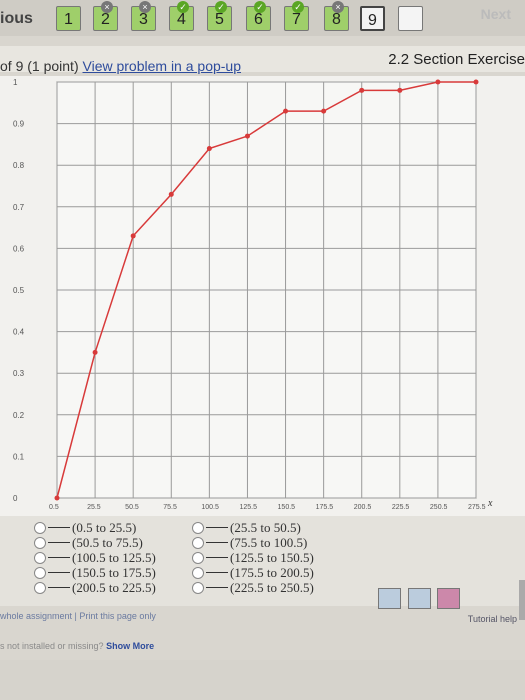 This screenshot has height=700, width=525. I want to click on option-left-0-radio, so click(40, 528).